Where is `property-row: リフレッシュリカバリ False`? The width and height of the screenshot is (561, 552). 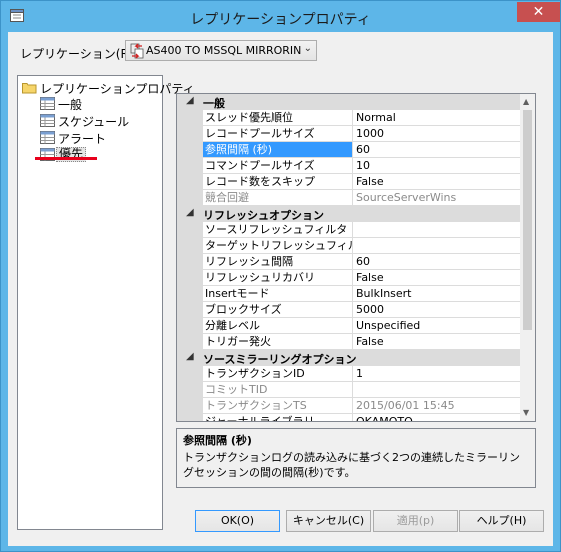 property-row: リフレッシュリカバリ False is located at coordinates (350, 278).